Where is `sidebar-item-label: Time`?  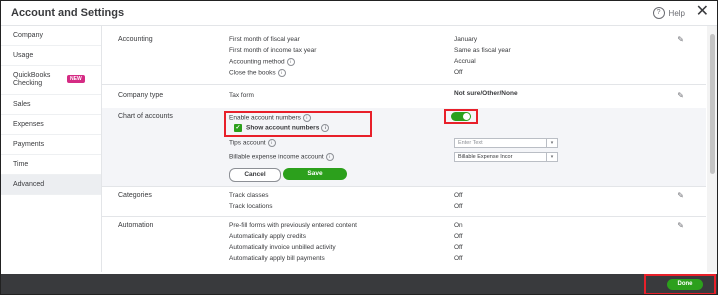 sidebar-item-label: Time is located at coordinates (21, 164).